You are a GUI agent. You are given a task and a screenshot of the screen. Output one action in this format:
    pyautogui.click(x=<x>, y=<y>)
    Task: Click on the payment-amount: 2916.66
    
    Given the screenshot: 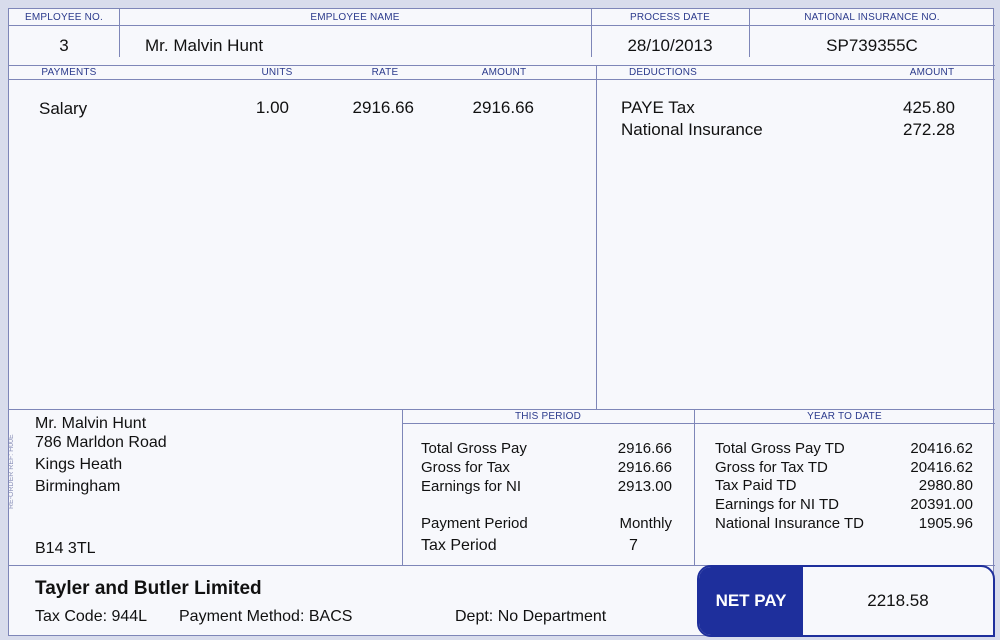 What is the action you would take?
    pyautogui.click(x=503, y=107)
    